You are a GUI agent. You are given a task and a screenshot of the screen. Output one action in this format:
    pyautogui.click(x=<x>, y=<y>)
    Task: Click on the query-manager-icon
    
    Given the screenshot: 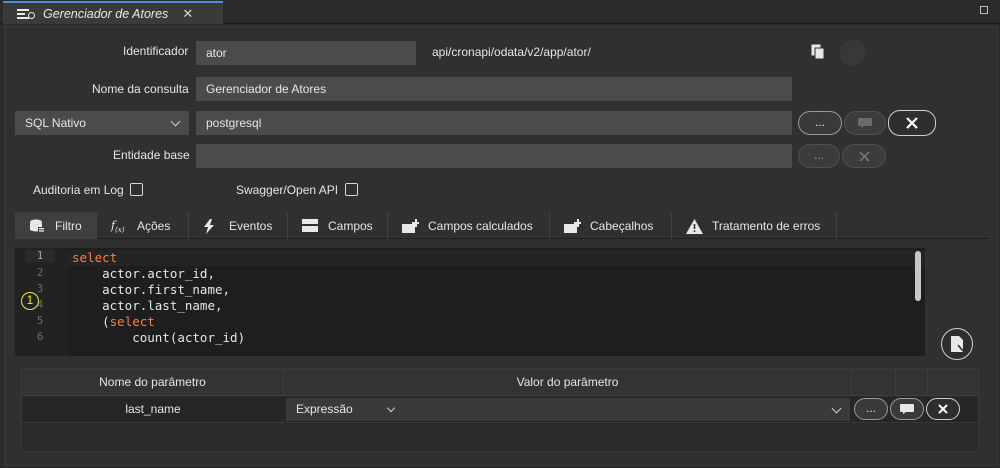 What is the action you would take?
    pyautogui.click(x=26, y=14)
    